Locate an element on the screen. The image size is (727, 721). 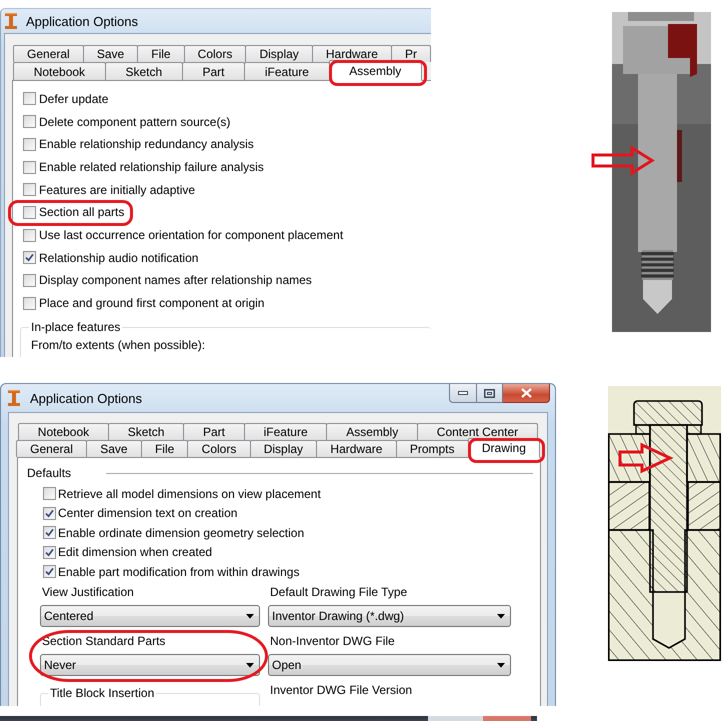
checkbox-label: Defer update is located at coordinates (73, 99).